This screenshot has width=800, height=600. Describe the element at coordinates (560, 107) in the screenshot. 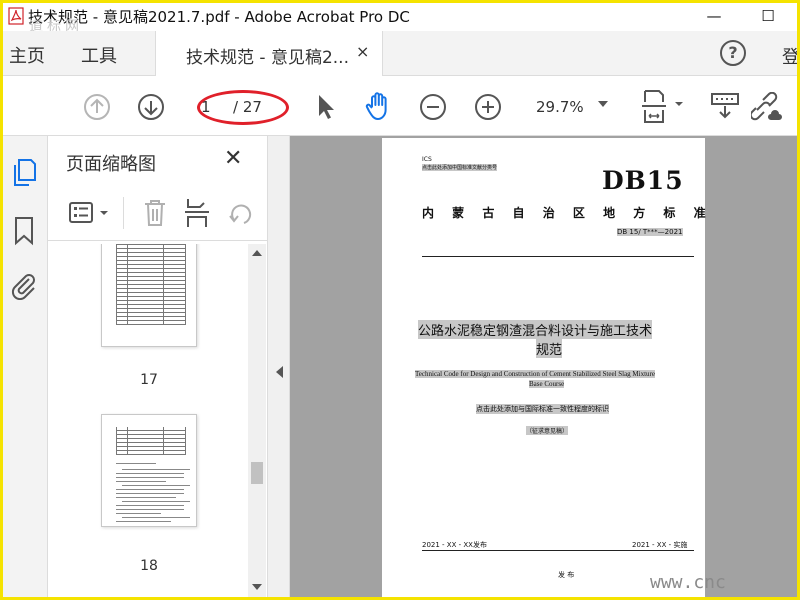

I see `zoom-level: 29.7%` at that location.